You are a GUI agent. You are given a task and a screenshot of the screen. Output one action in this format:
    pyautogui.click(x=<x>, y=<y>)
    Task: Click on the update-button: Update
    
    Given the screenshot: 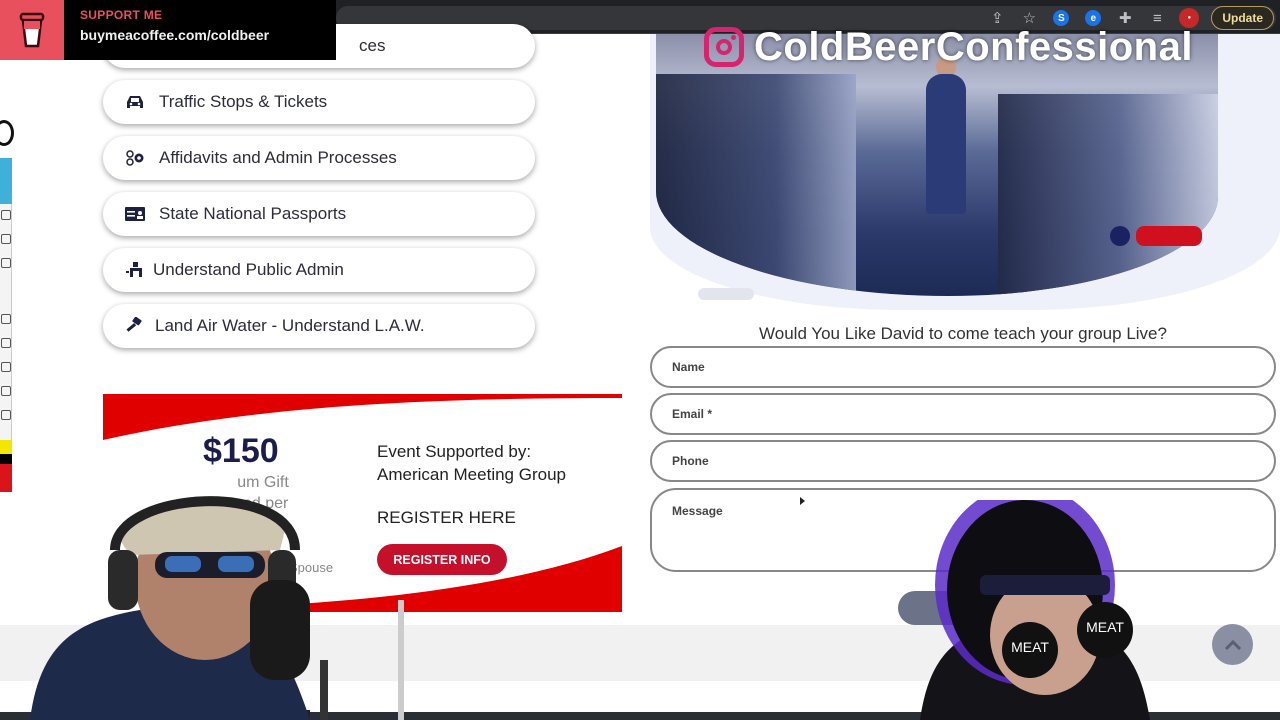 What is the action you would take?
    pyautogui.click(x=1242, y=18)
    